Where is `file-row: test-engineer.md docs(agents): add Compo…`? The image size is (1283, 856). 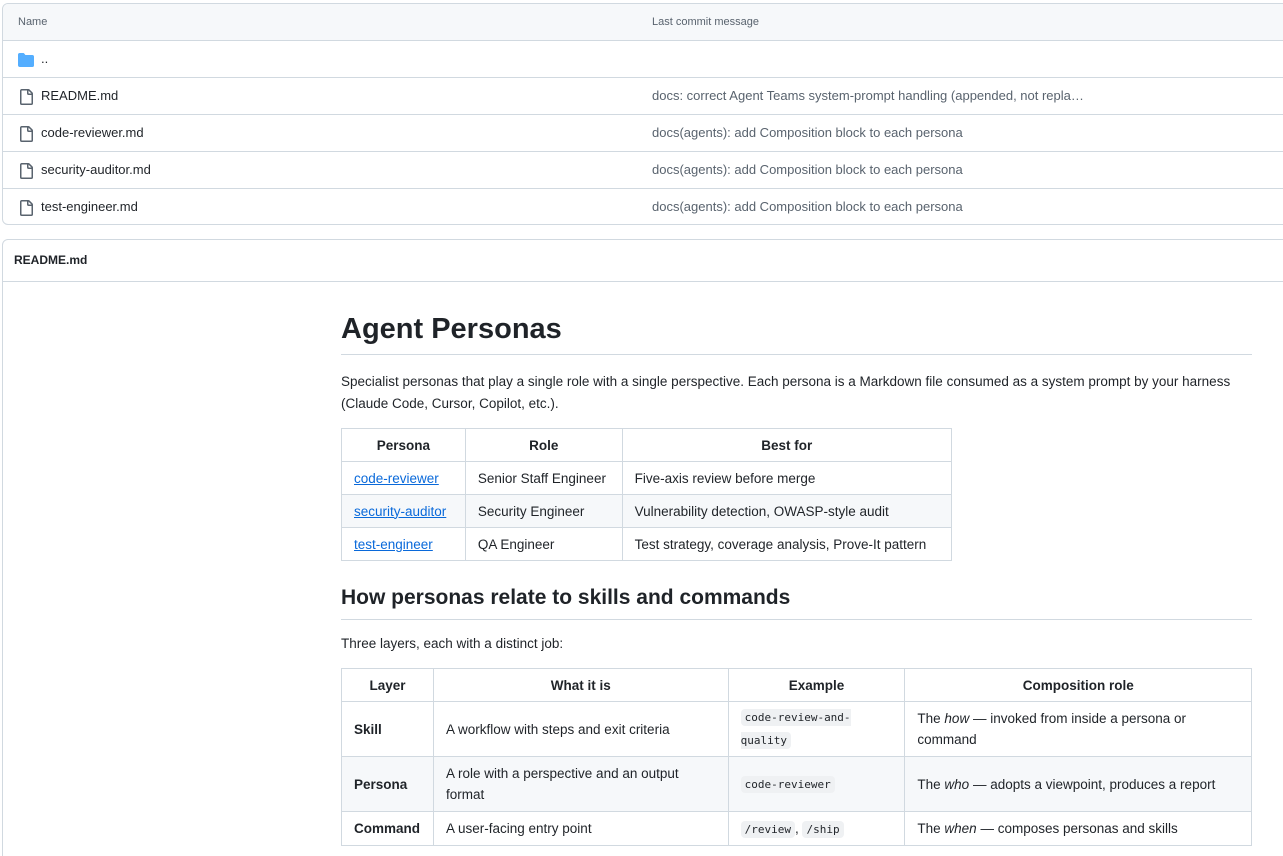 file-row: test-engineer.md docs(agents): add Compo… is located at coordinates (643, 206).